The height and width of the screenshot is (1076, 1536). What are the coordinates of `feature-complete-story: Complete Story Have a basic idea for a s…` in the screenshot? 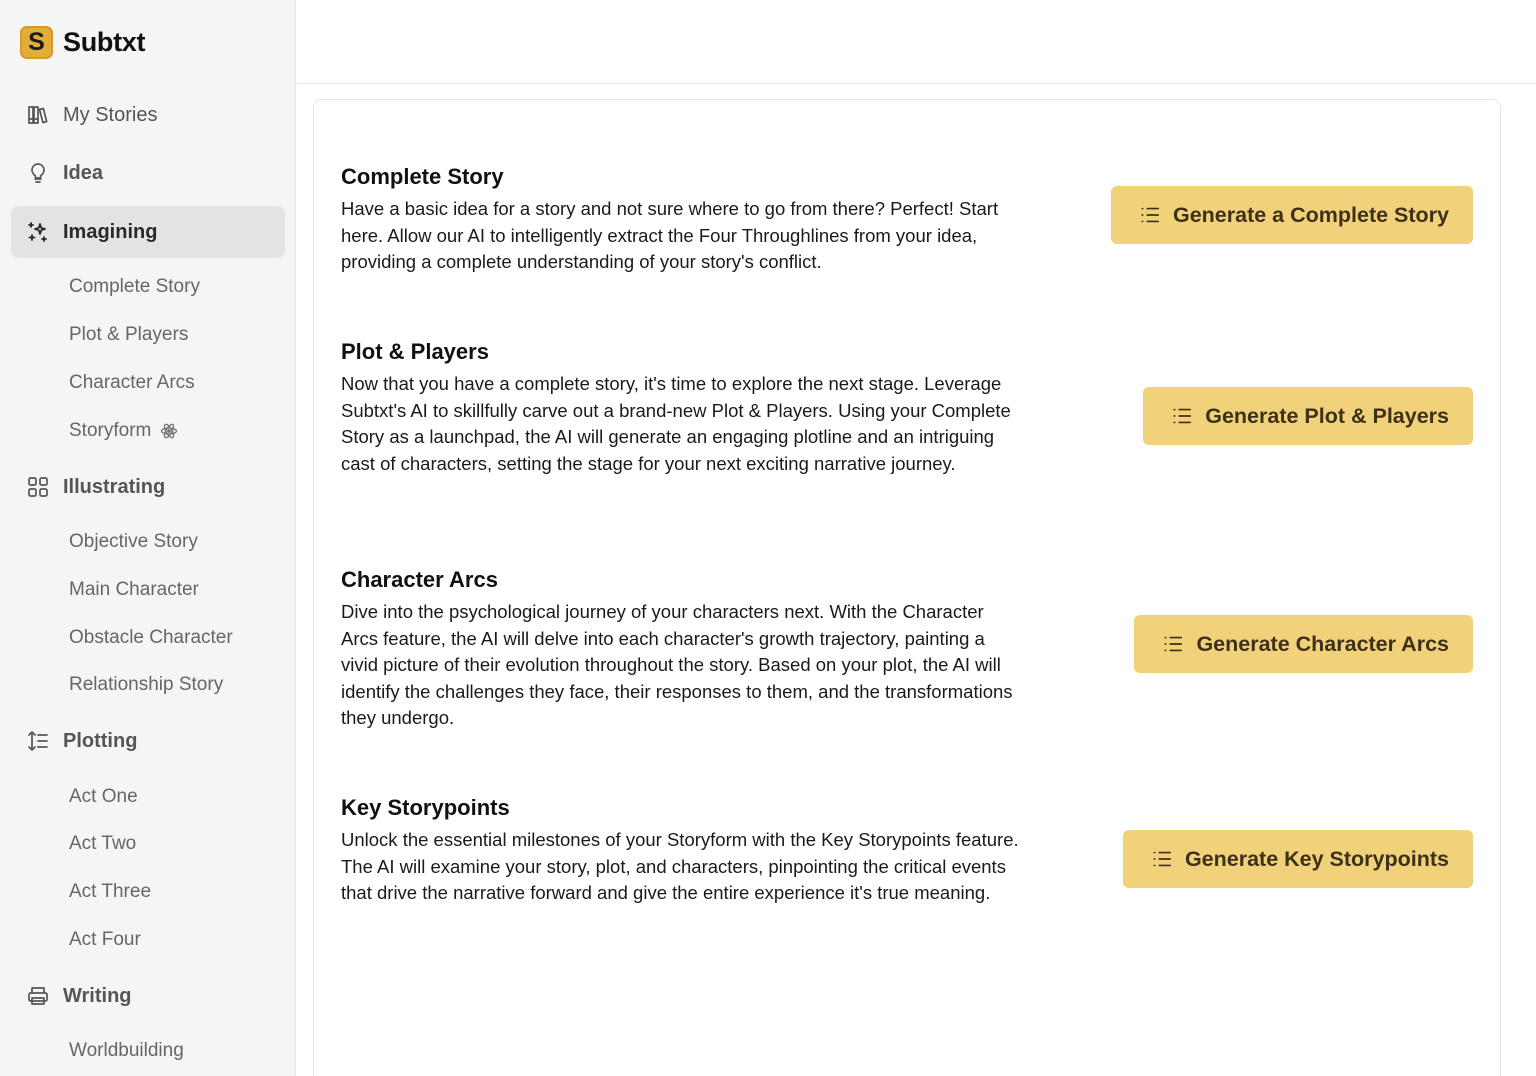 It's located at (681, 219).